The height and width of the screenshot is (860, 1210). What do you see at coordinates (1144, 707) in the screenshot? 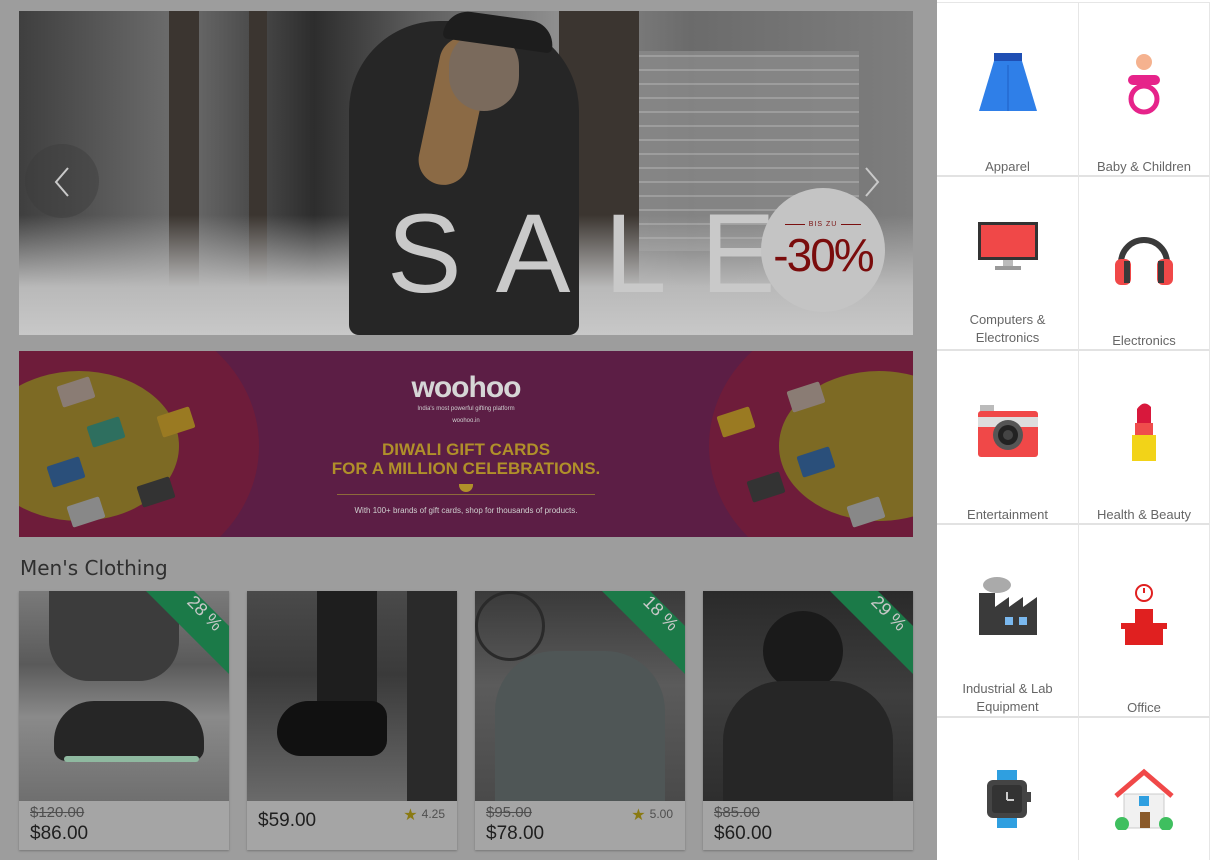
I see `category-label: Office` at bounding box center [1144, 707].